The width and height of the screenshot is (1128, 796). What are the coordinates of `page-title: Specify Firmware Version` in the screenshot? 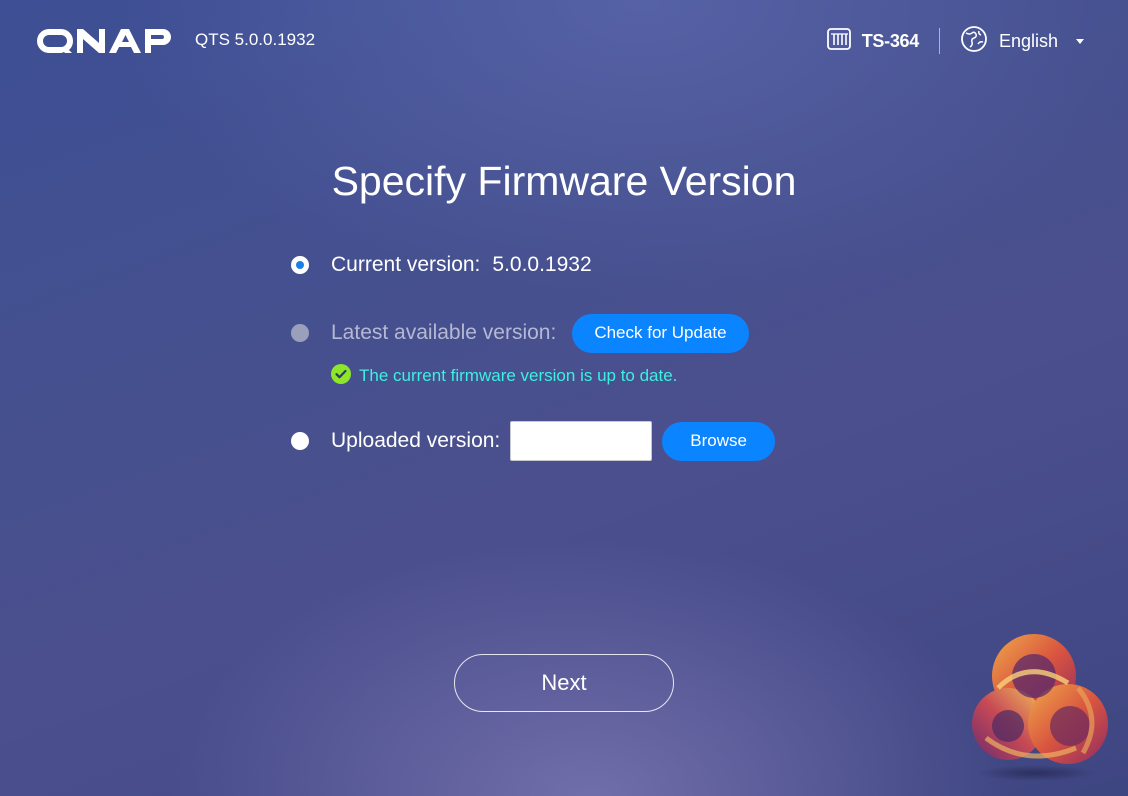 It's located at (564, 181).